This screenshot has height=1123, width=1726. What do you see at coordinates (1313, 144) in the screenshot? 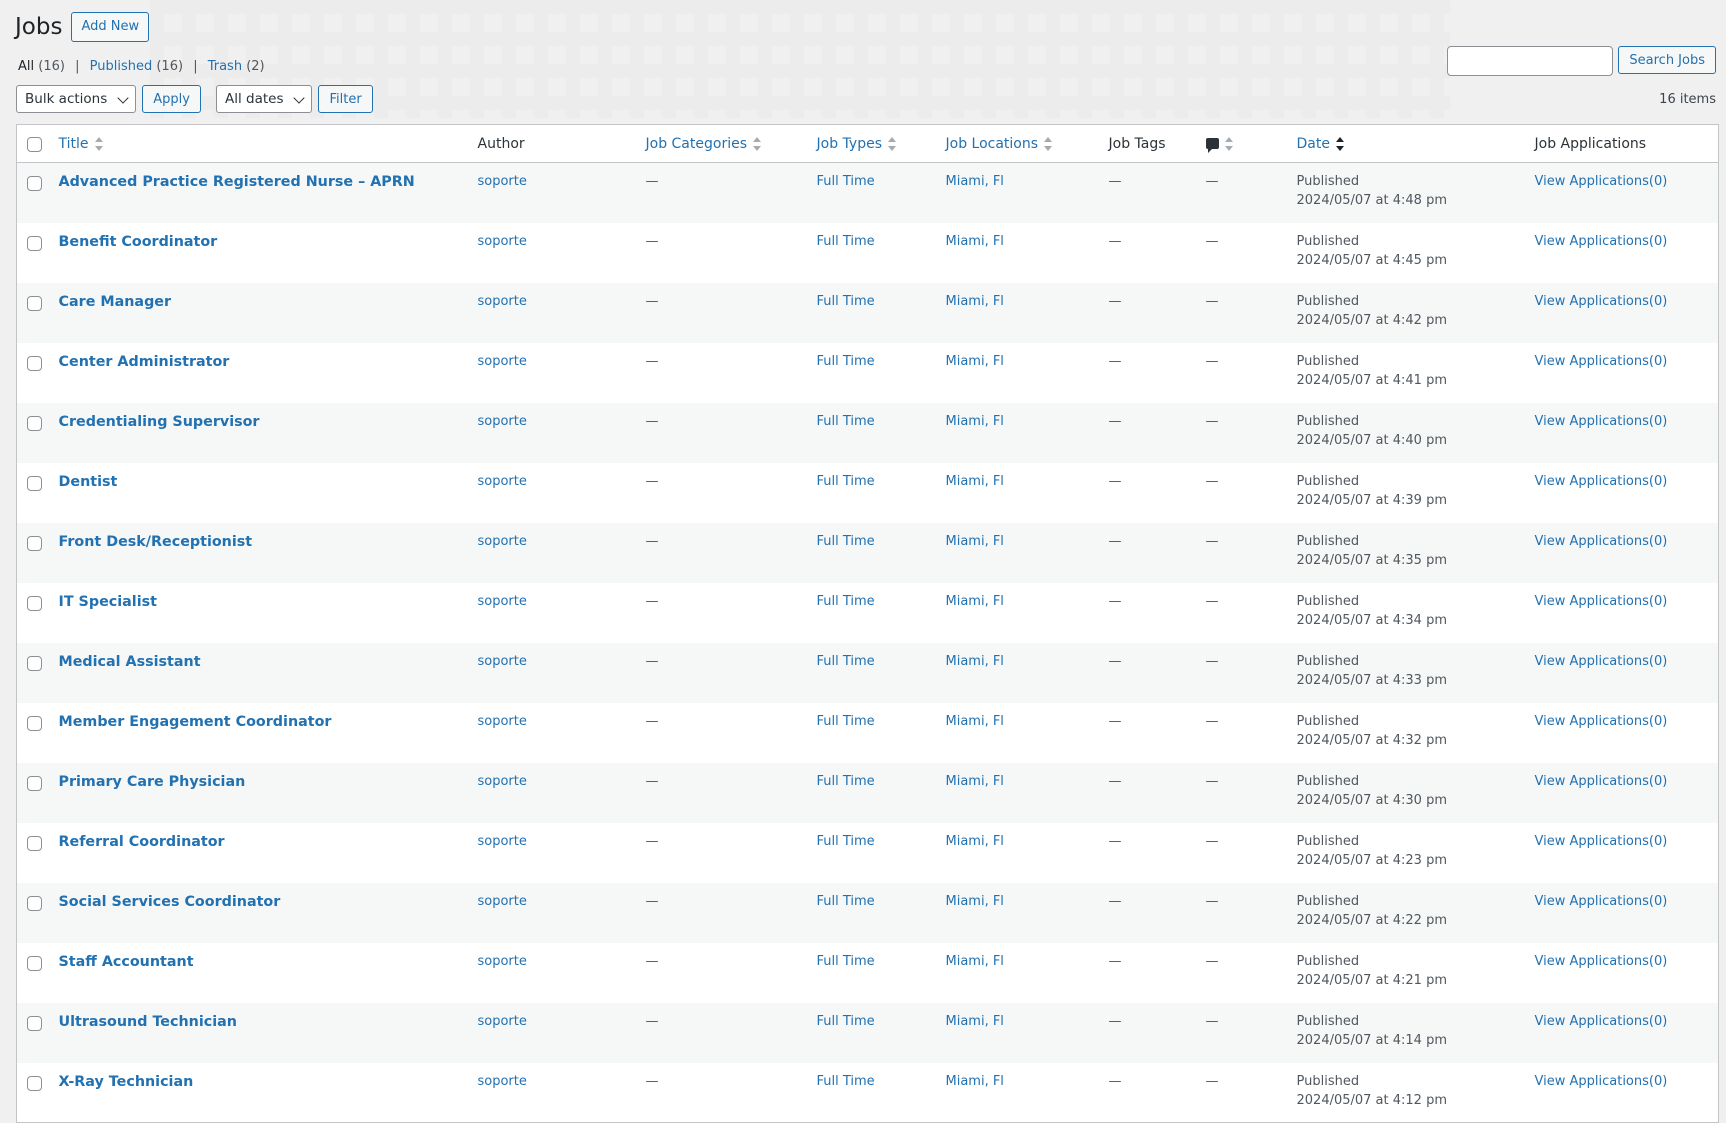
I see `column-date-label: Date` at bounding box center [1313, 144].